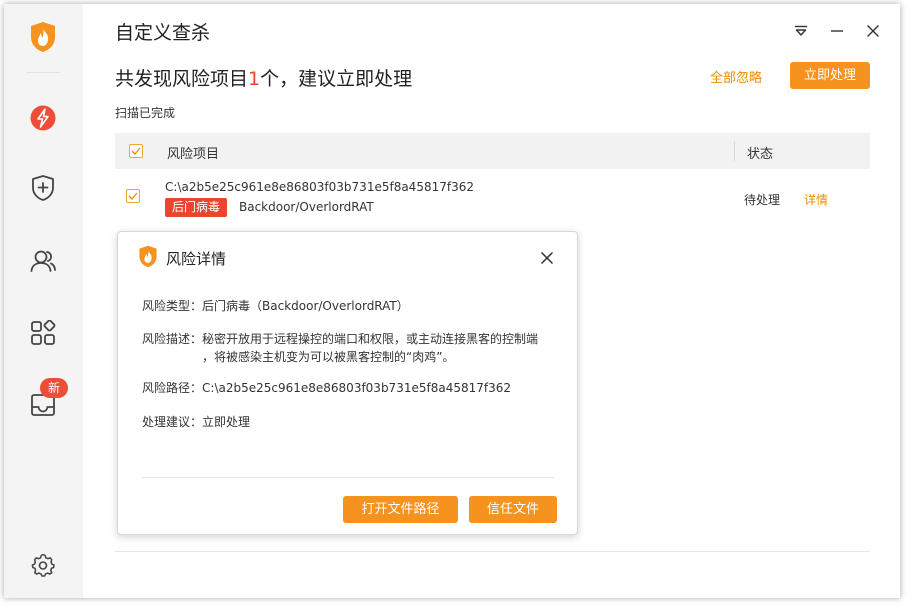  I want to click on risk-type-tag: 后门病毒, so click(196, 207).